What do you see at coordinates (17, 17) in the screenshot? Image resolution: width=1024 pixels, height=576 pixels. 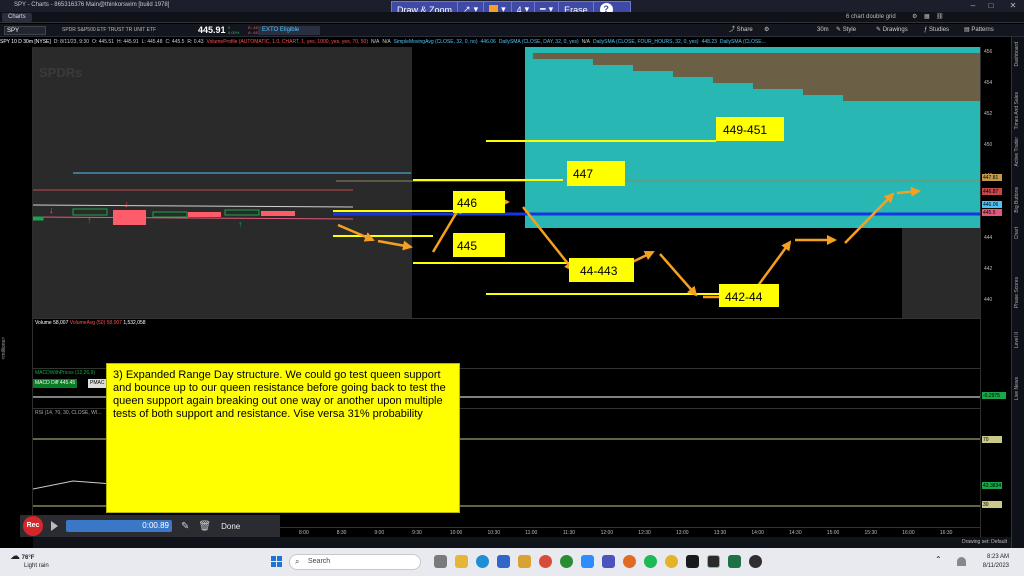 I see `tab-charts: Charts` at bounding box center [17, 17].